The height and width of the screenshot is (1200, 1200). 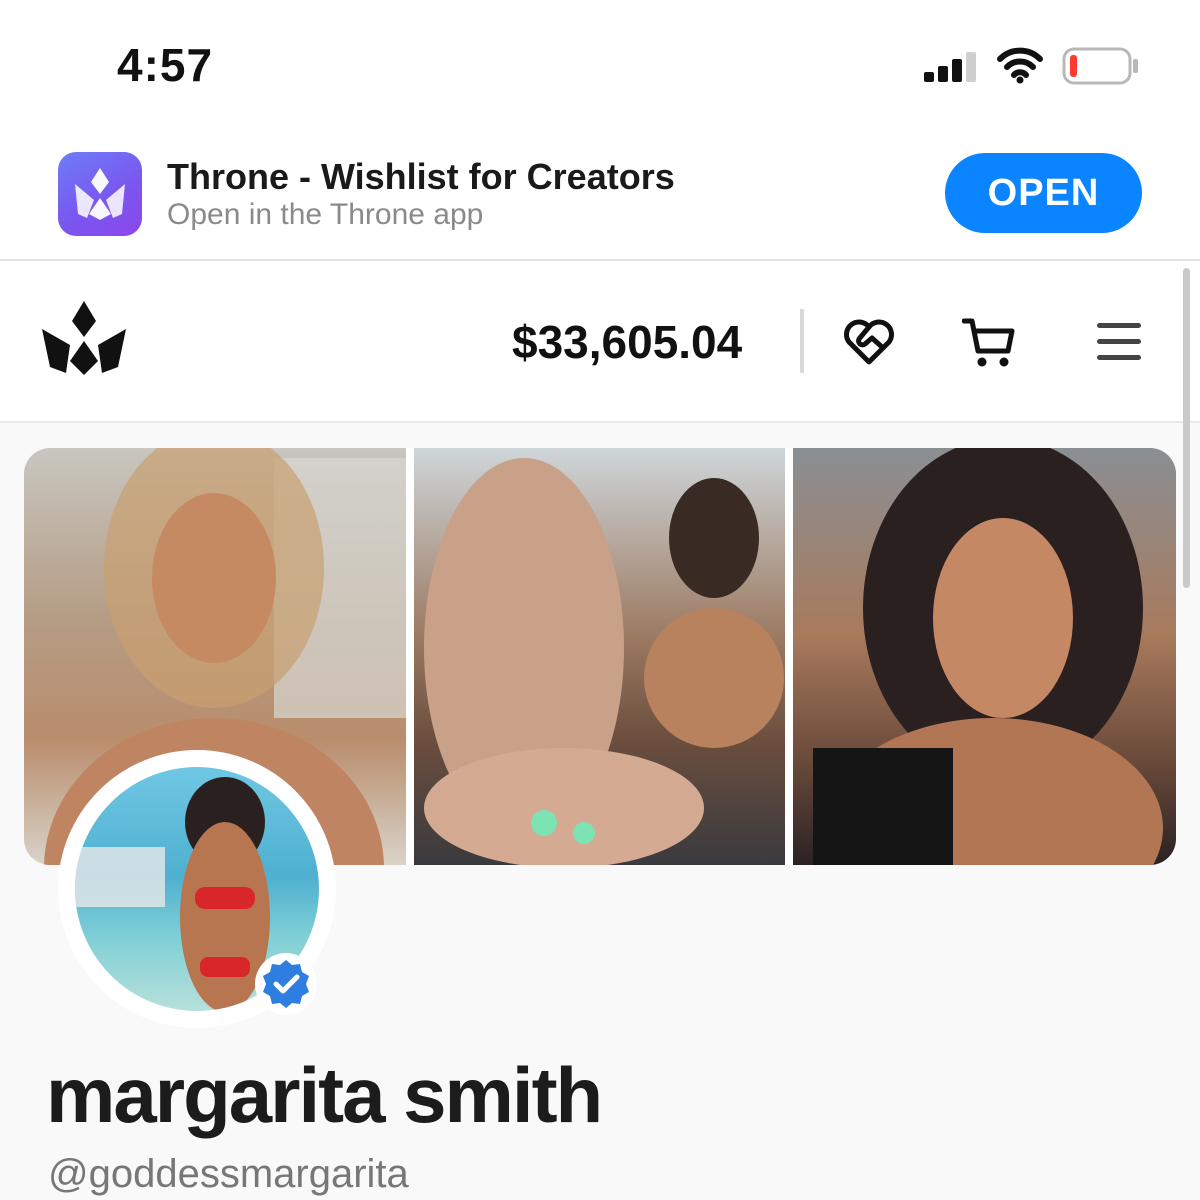 What do you see at coordinates (84, 339) in the screenshot?
I see `throne-logo` at bounding box center [84, 339].